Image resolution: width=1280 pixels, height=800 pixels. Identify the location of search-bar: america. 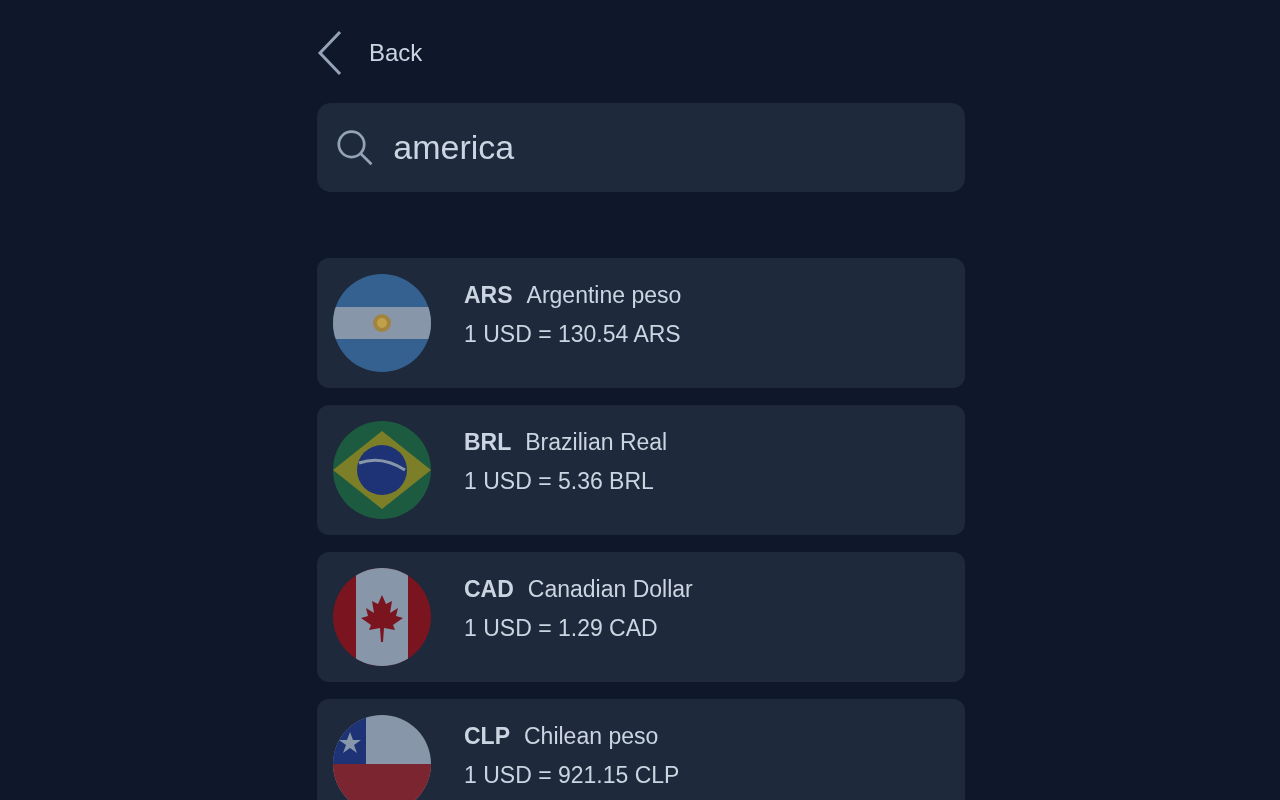
(641, 147).